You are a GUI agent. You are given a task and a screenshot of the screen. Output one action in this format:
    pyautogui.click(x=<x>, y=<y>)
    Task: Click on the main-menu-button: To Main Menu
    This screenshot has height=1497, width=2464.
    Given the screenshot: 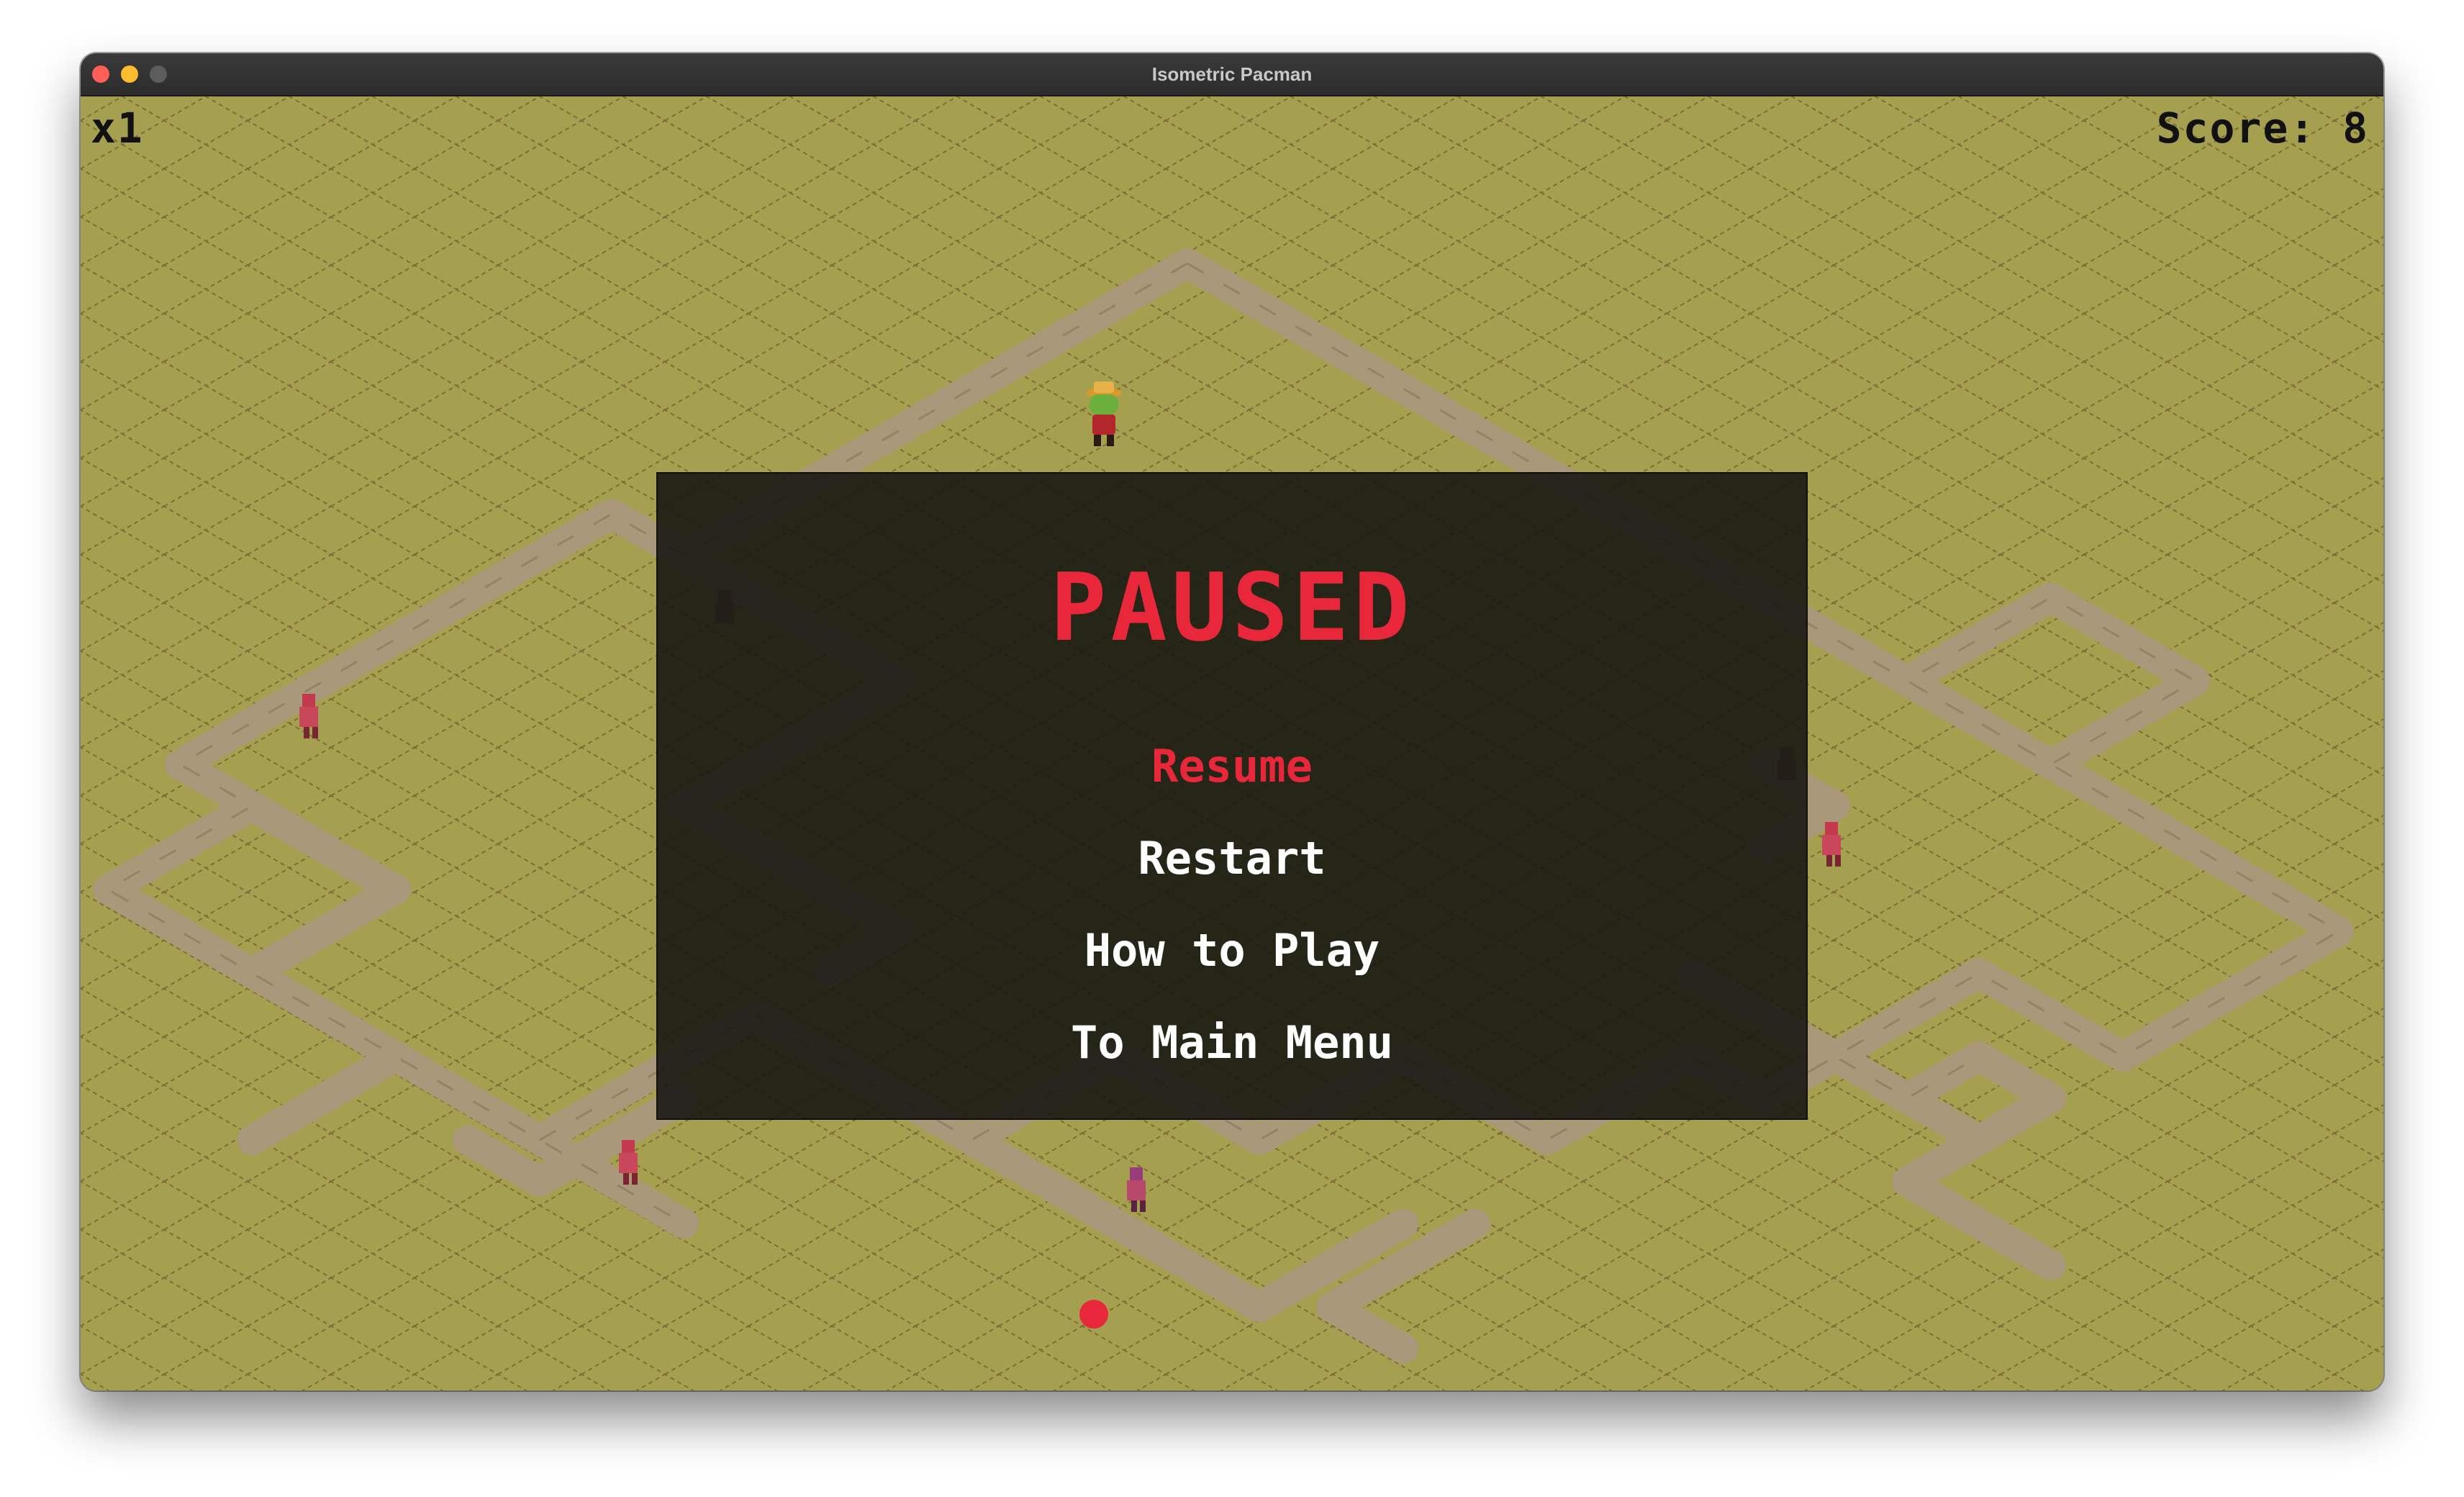 What is the action you would take?
    pyautogui.click(x=1232, y=1042)
    